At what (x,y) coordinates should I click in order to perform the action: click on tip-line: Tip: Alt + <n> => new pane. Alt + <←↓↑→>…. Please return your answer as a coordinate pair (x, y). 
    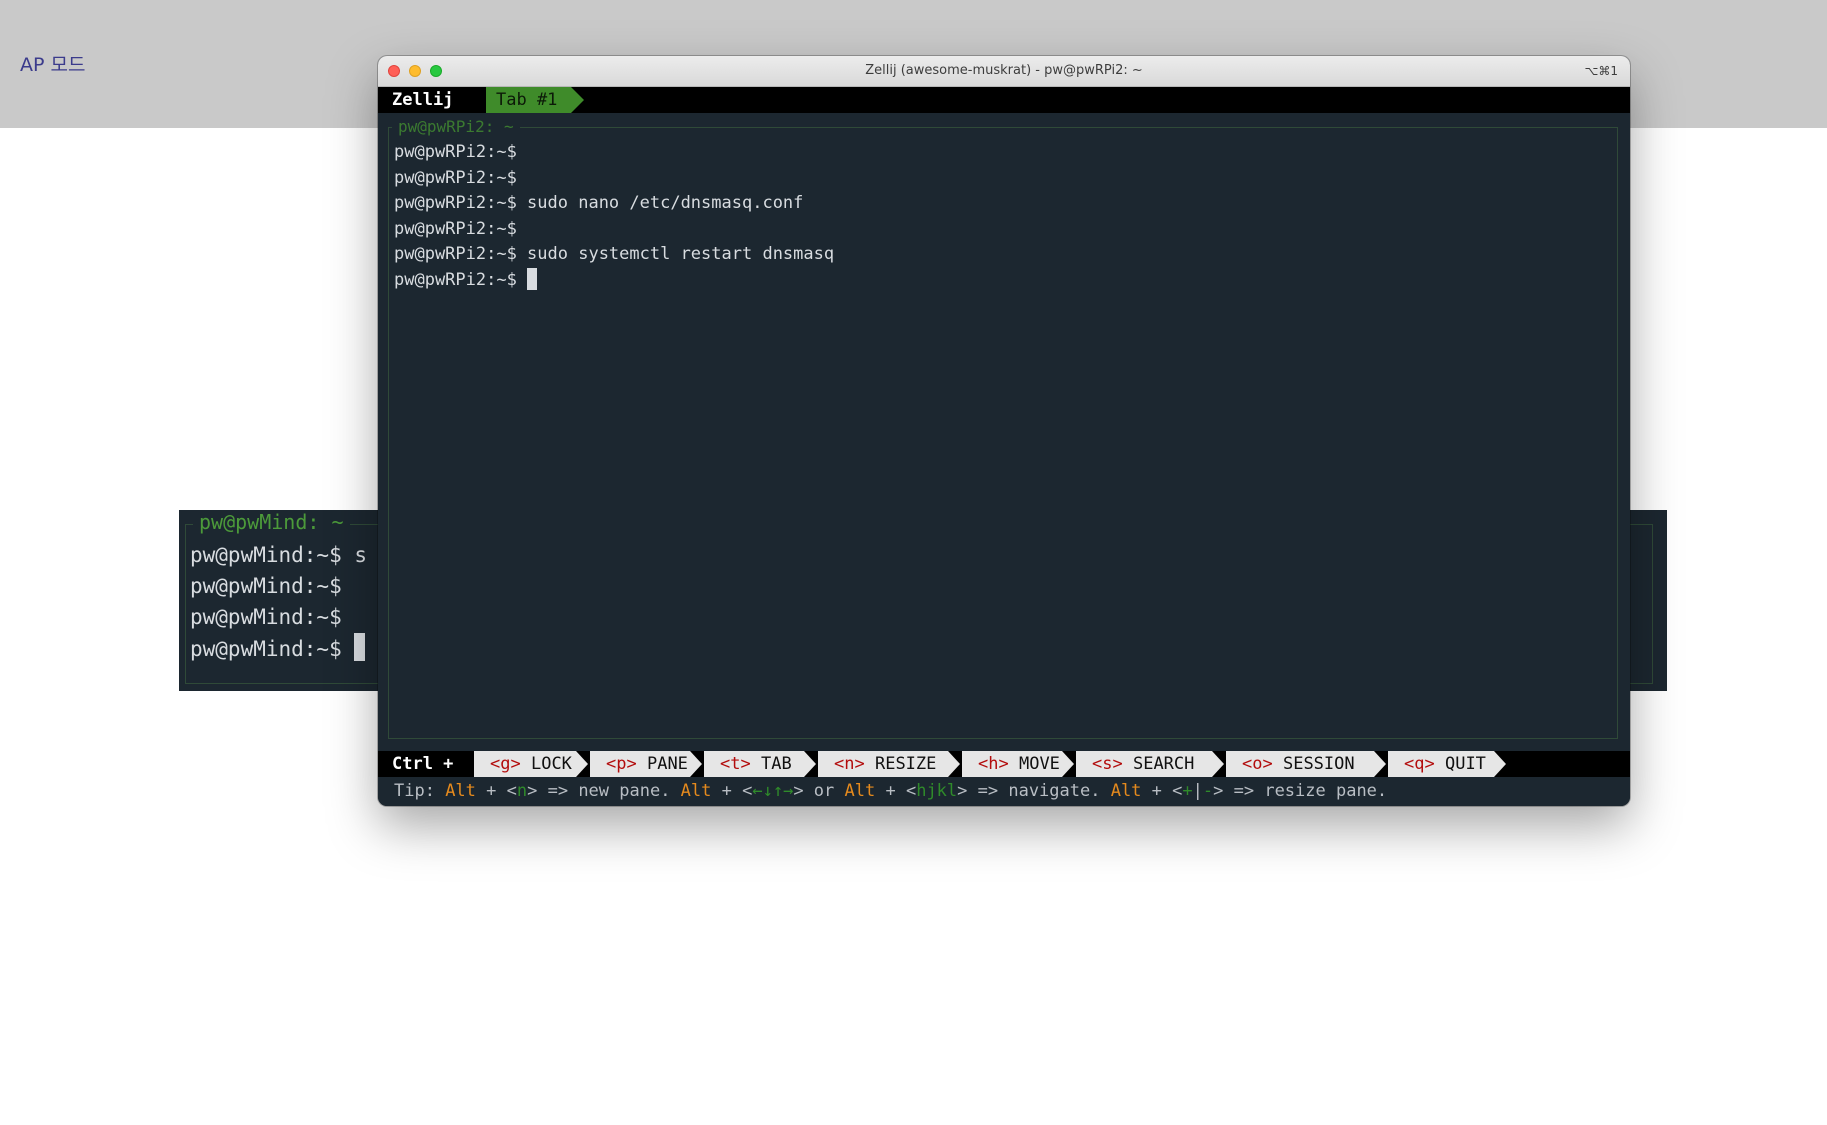
    Looking at the image, I should click on (1004, 791).